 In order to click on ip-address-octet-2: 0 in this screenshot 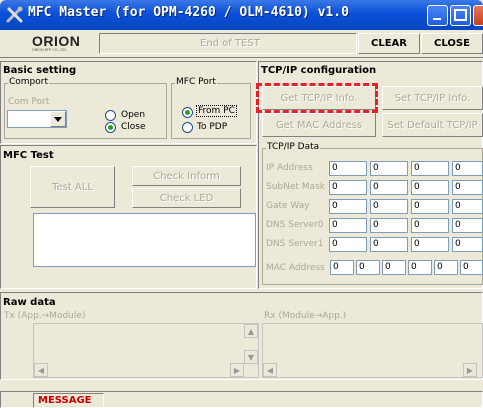, I will do `click(389, 168)`.